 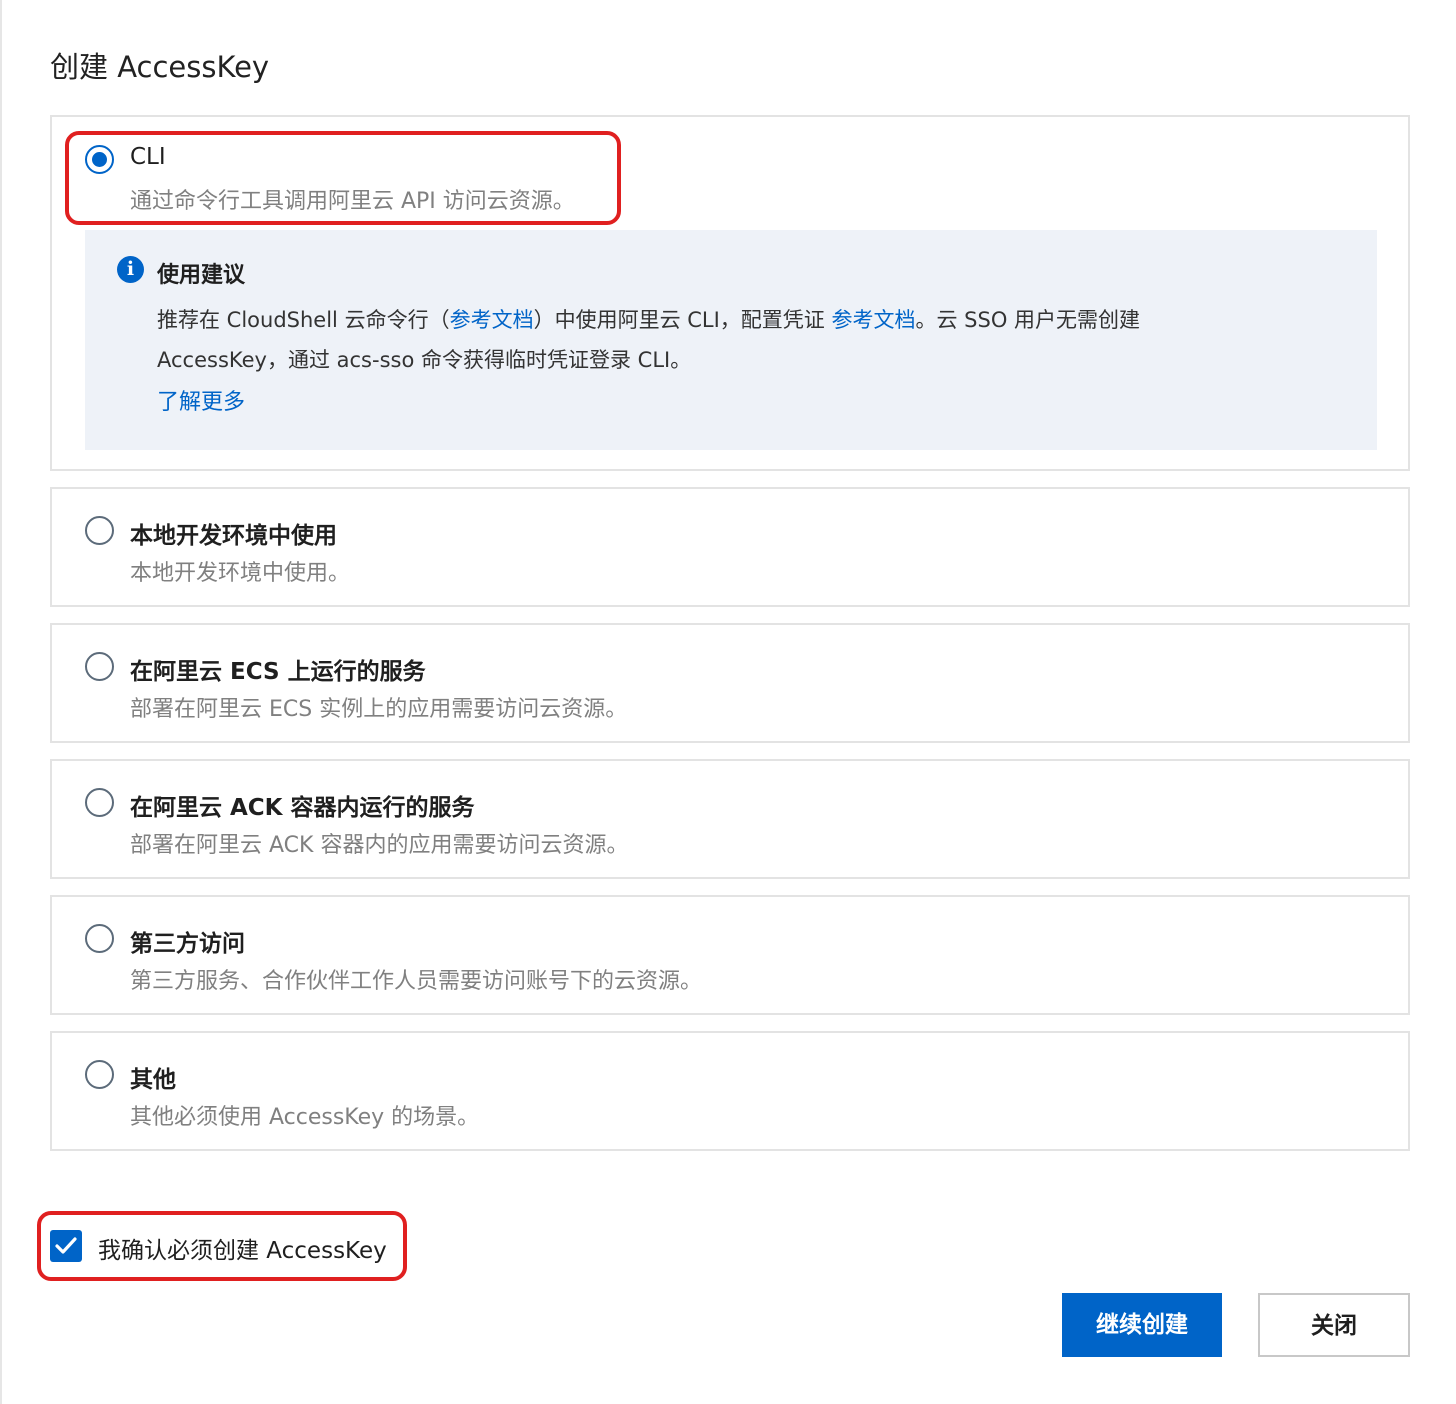 I want to click on tip-text-segment: 。云 SSO 用户无需创建, so click(x=1028, y=320).